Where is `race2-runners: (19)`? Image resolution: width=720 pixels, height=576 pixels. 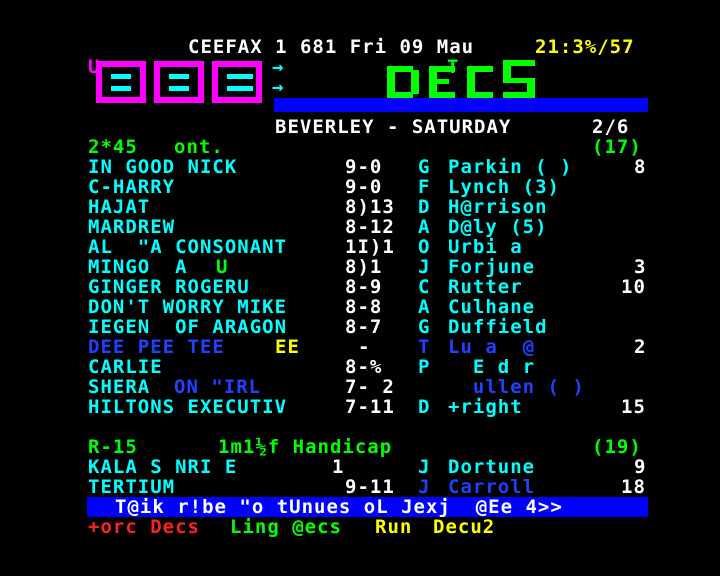
race2-runners: (19) is located at coordinates (617, 447).